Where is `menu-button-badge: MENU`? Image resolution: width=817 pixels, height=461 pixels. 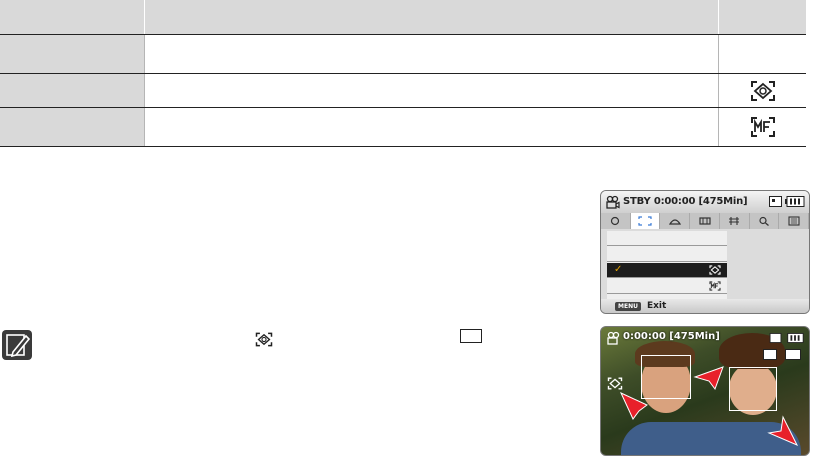 menu-button-badge: MENU is located at coordinates (628, 306).